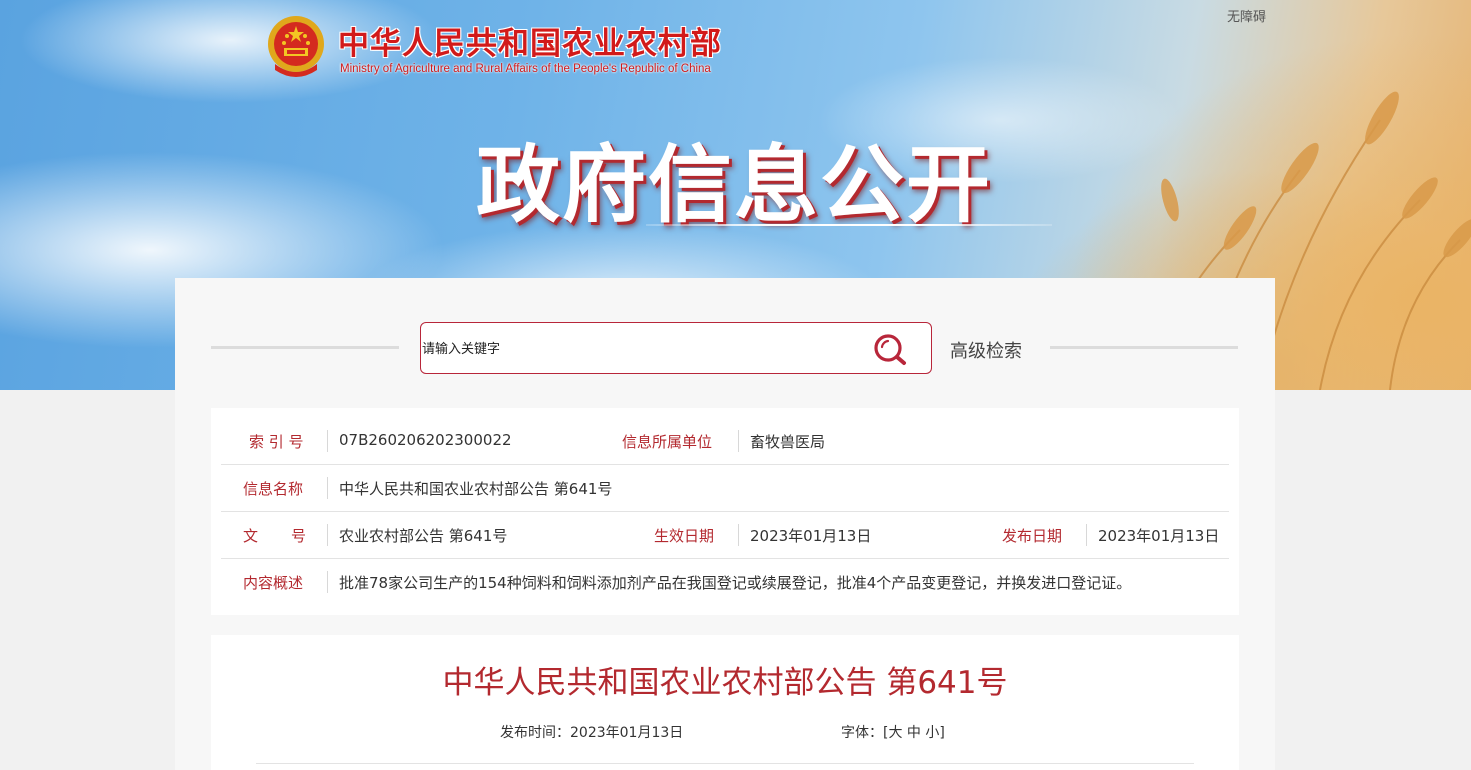  I want to click on info-row-index: 索 引 号 07B260206202300022 信息所属单位 畜牧兽医局, so click(725, 441).